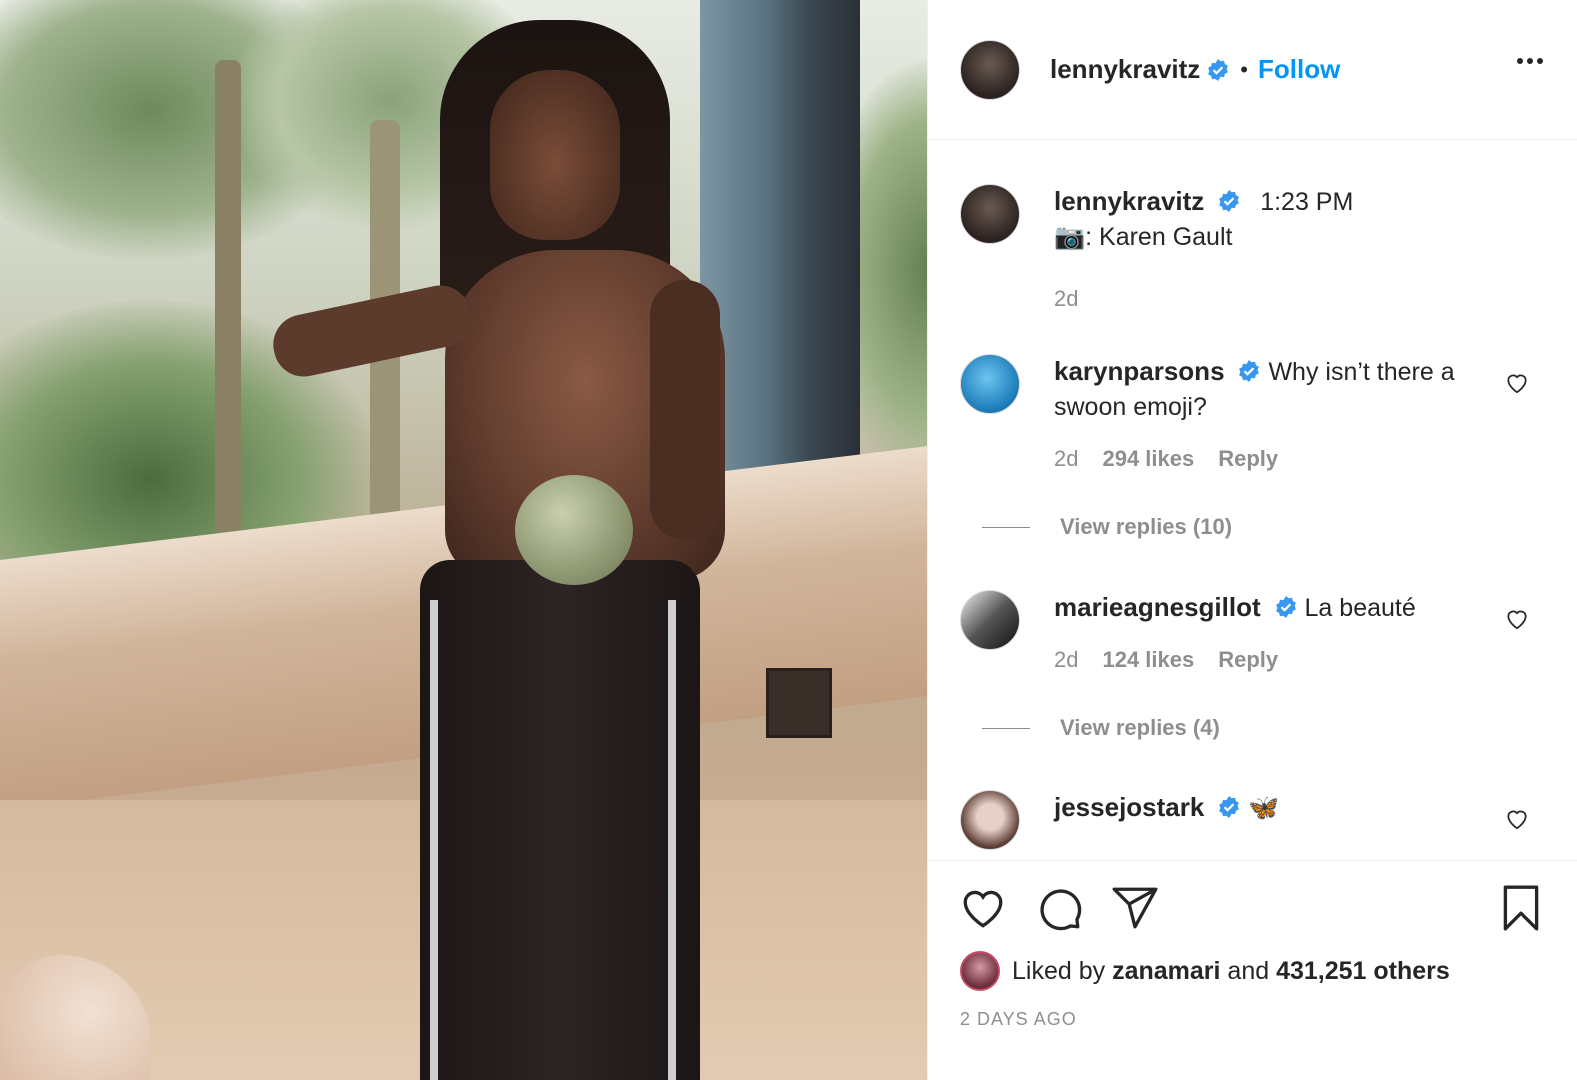 This screenshot has height=1080, width=1577. Describe the element at coordinates (1140, 727) in the screenshot. I see `view-replies-label: View replies (4)` at that location.